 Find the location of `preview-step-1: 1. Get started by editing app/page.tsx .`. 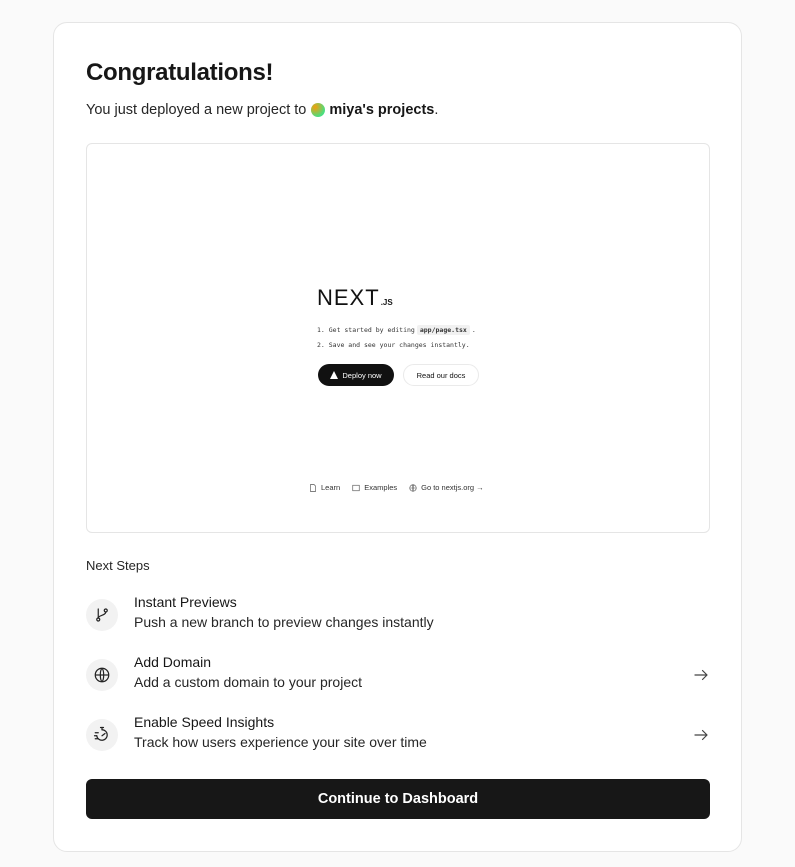

preview-step-1: 1. Get started by editing app/page.tsx . is located at coordinates (396, 329).